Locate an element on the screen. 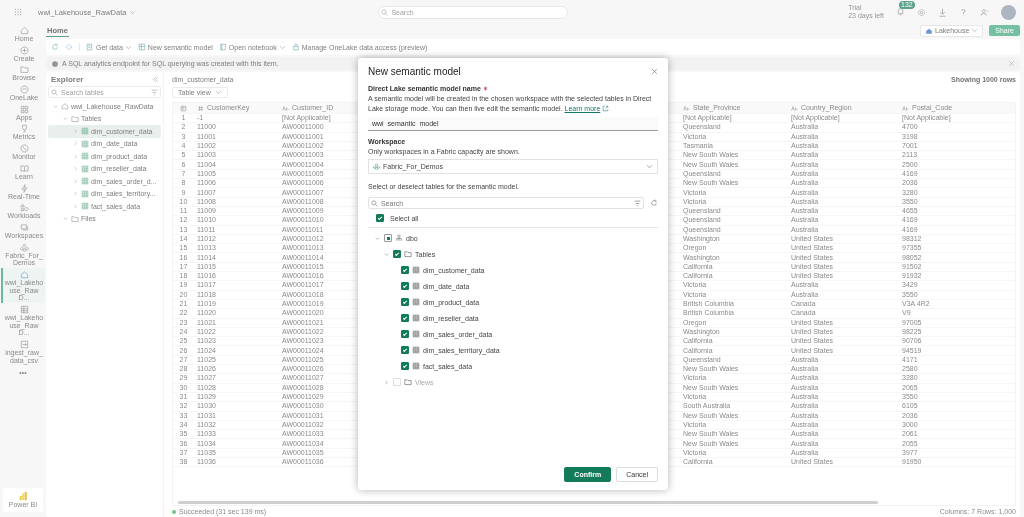 The image size is (1024, 517). collapse-icon is located at coordinates (155, 79).